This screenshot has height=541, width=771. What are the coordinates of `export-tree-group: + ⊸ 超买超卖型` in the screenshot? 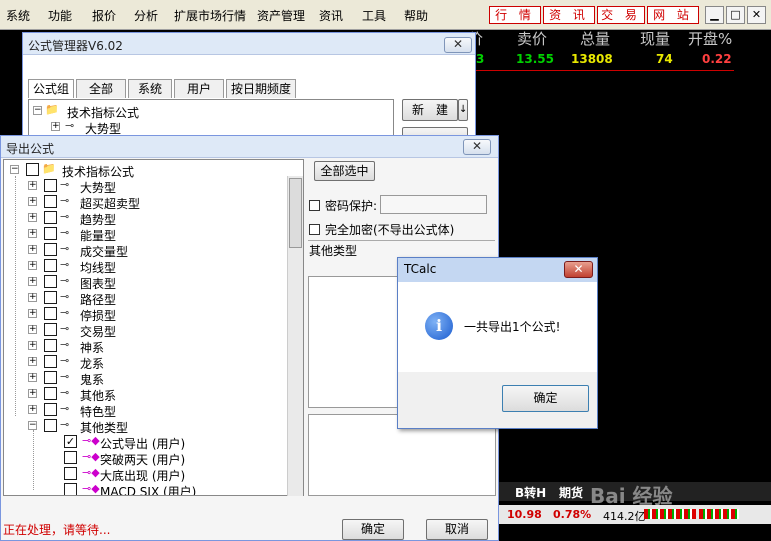 It's located at (144, 202).